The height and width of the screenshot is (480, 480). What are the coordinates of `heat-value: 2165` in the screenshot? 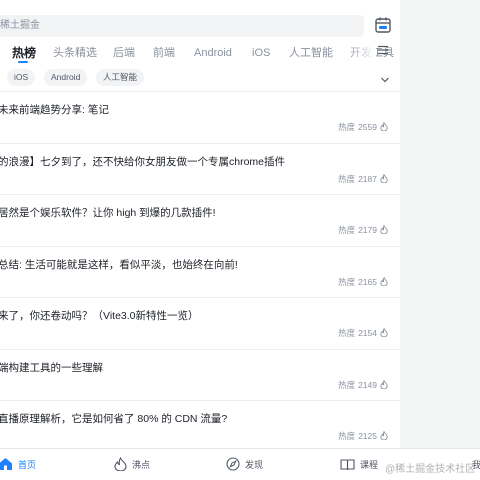 It's located at (367, 281).